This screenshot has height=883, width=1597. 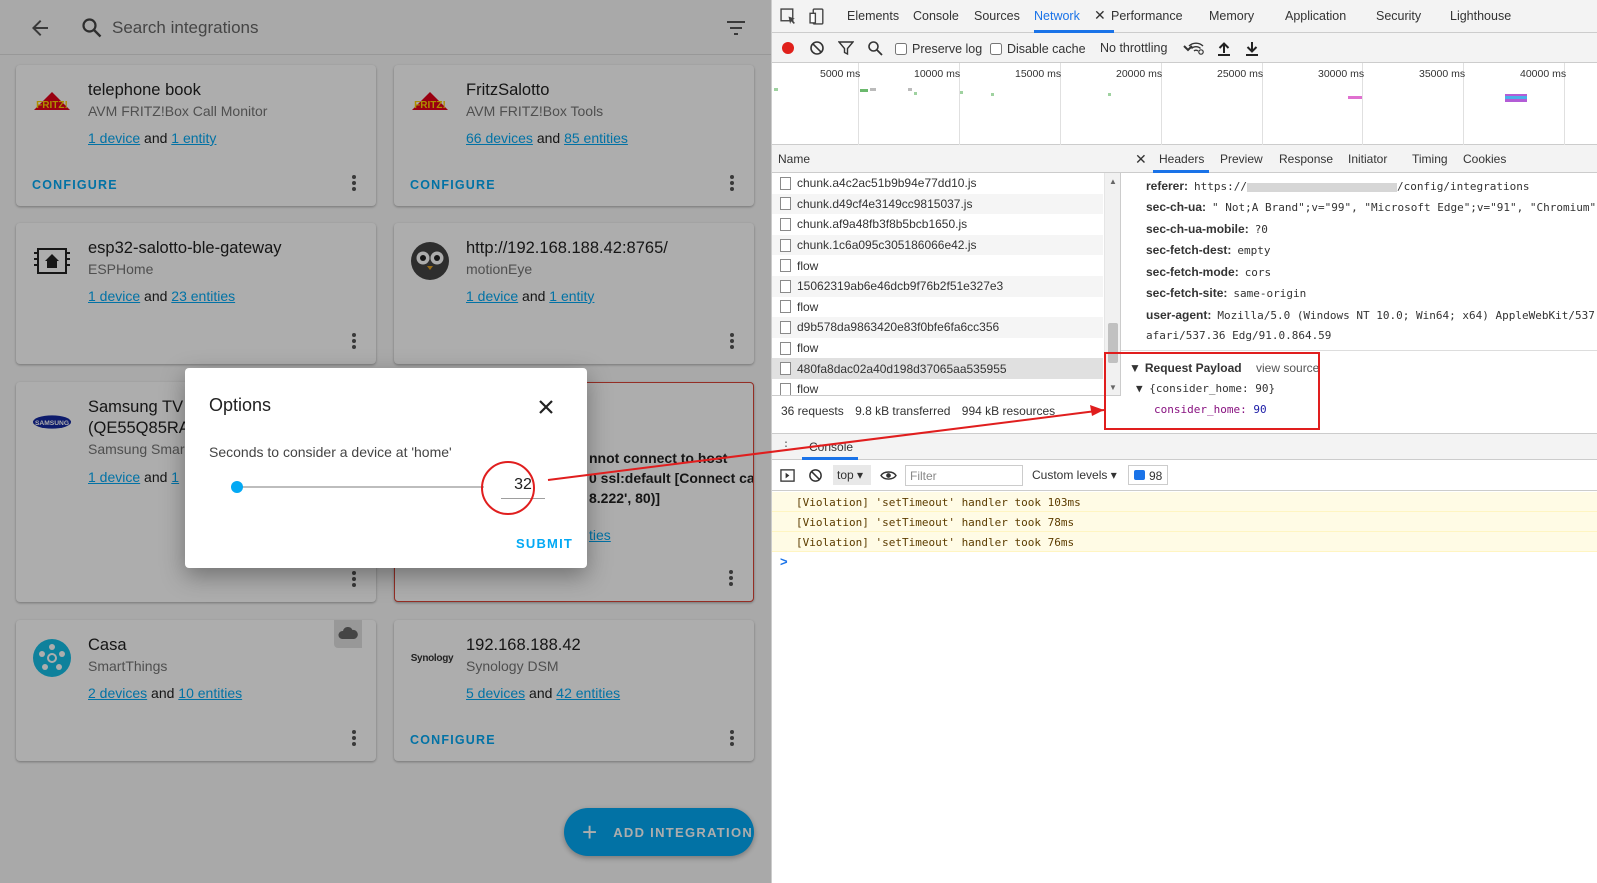 What do you see at coordinates (1463, 186) in the screenshot?
I see `header-value-suffix: /config/integrations` at bounding box center [1463, 186].